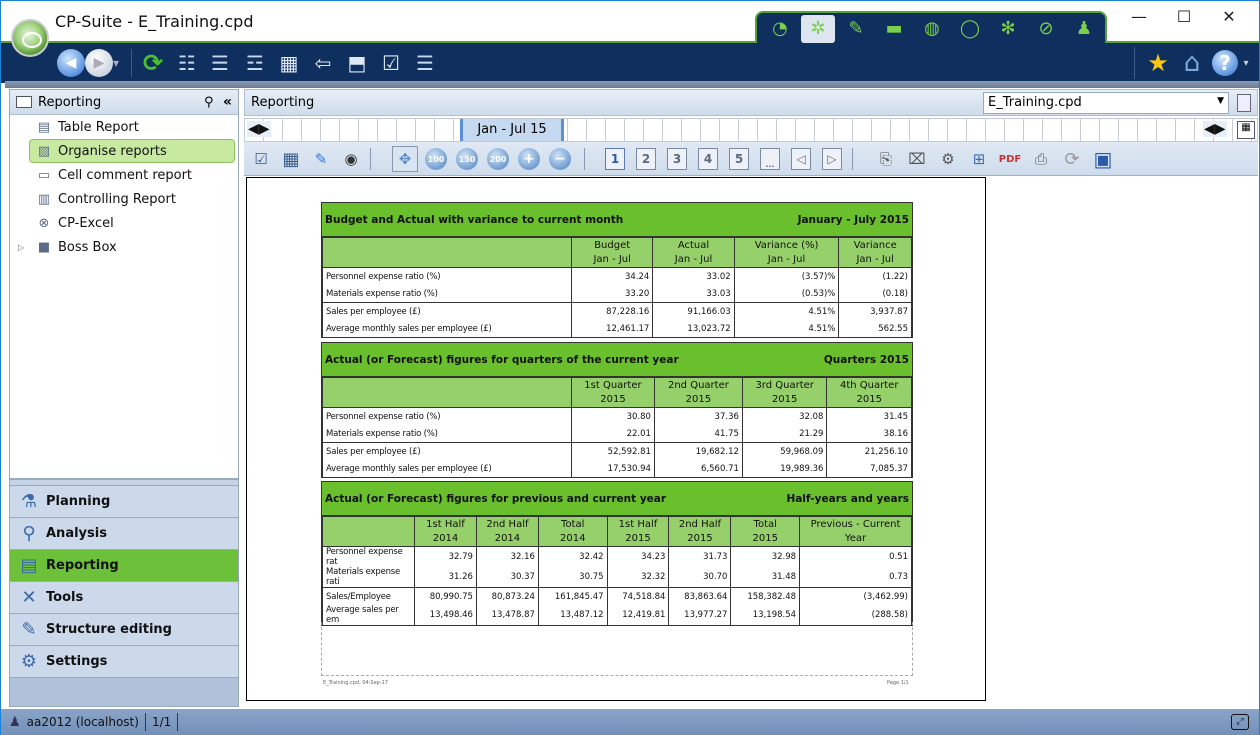 This screenshot has height=735, width=1260. What do you see at coordinates (866, 359) in the screenshot?
I see `section-period: Quarters 2015` at bounding box center [866, 359].